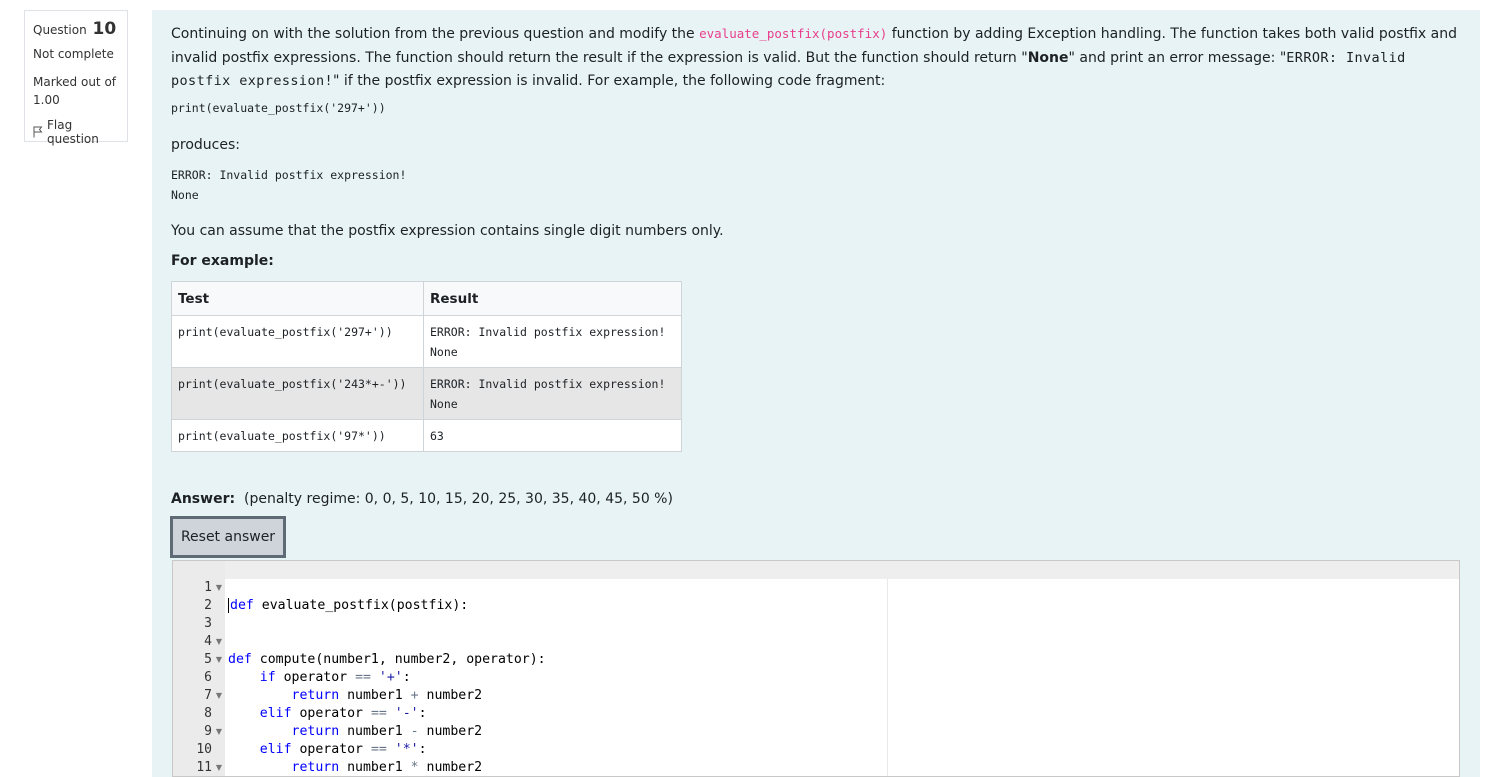 This screenshot has height=777, width=1489. What do you see at coordinates (73, 54) in the screenshot?
I see `question-state: Not complete` at bounding box center [73, 54].